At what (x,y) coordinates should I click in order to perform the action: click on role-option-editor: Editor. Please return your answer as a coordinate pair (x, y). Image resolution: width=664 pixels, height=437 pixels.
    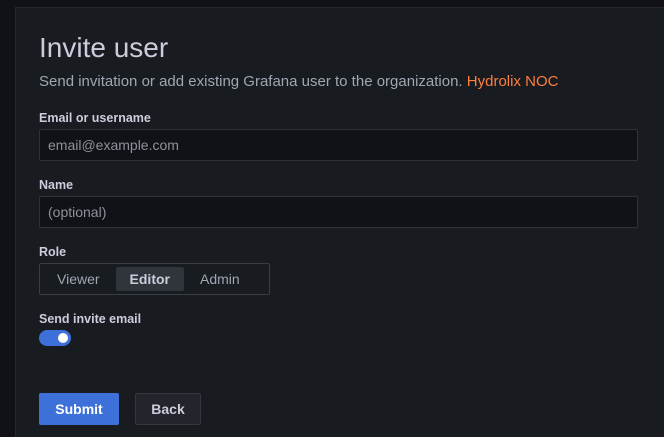
    Looking at the image, I should click on (149, 279).